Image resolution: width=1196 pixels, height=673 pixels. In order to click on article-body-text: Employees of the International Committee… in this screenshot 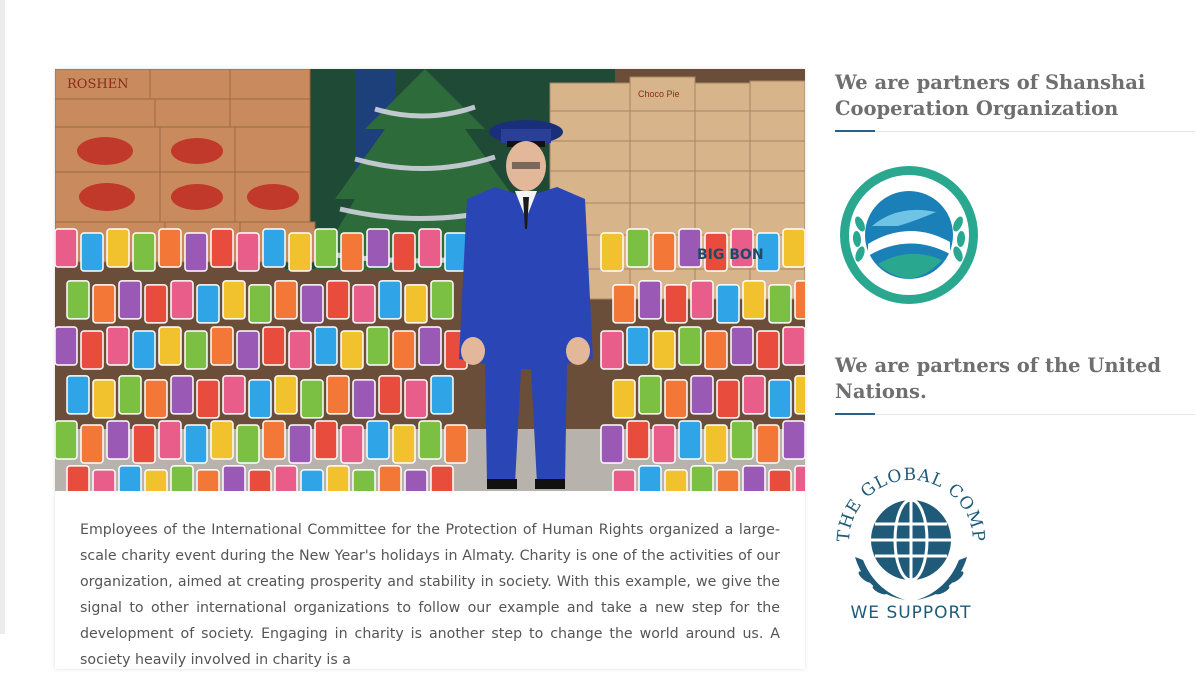, I will do `click(430, 595)`.